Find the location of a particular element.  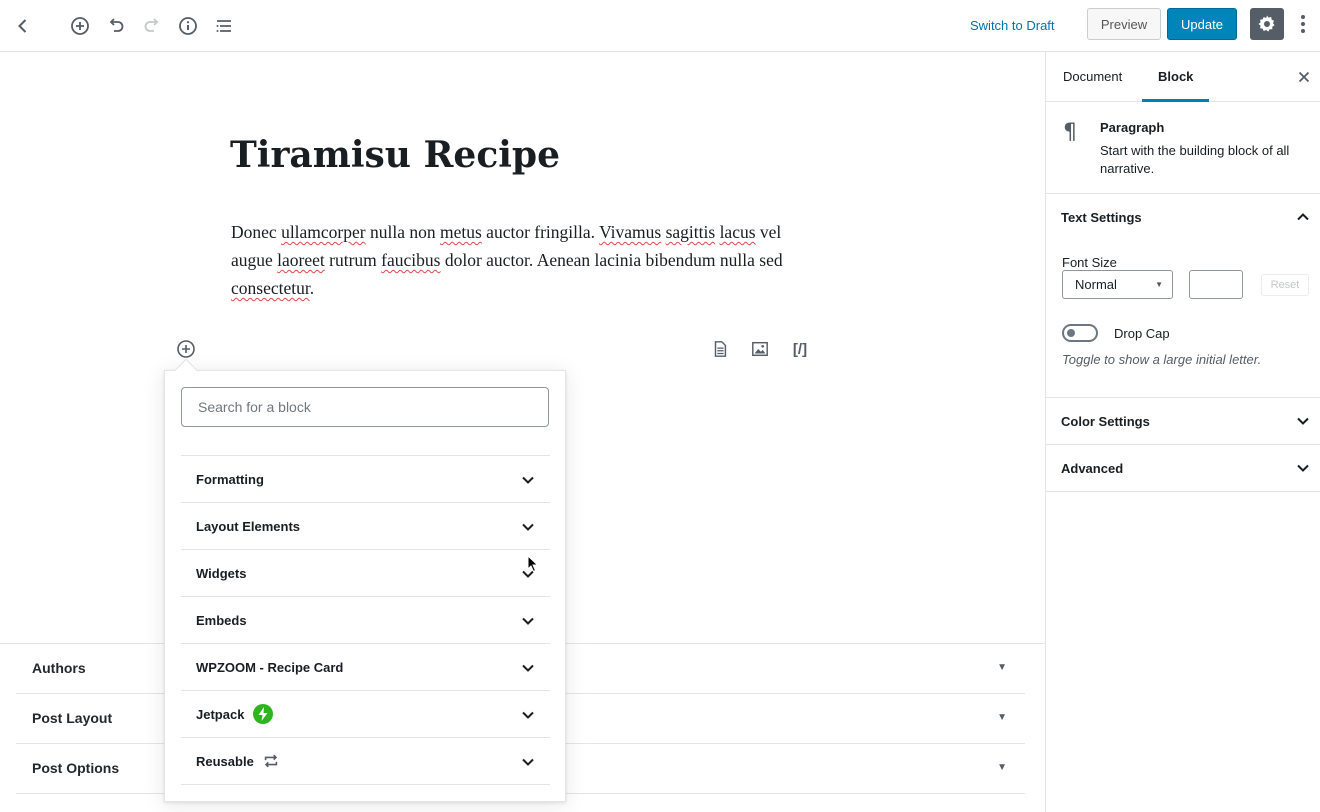

category-embeds: Embeds is located at coordinates (365, 620).